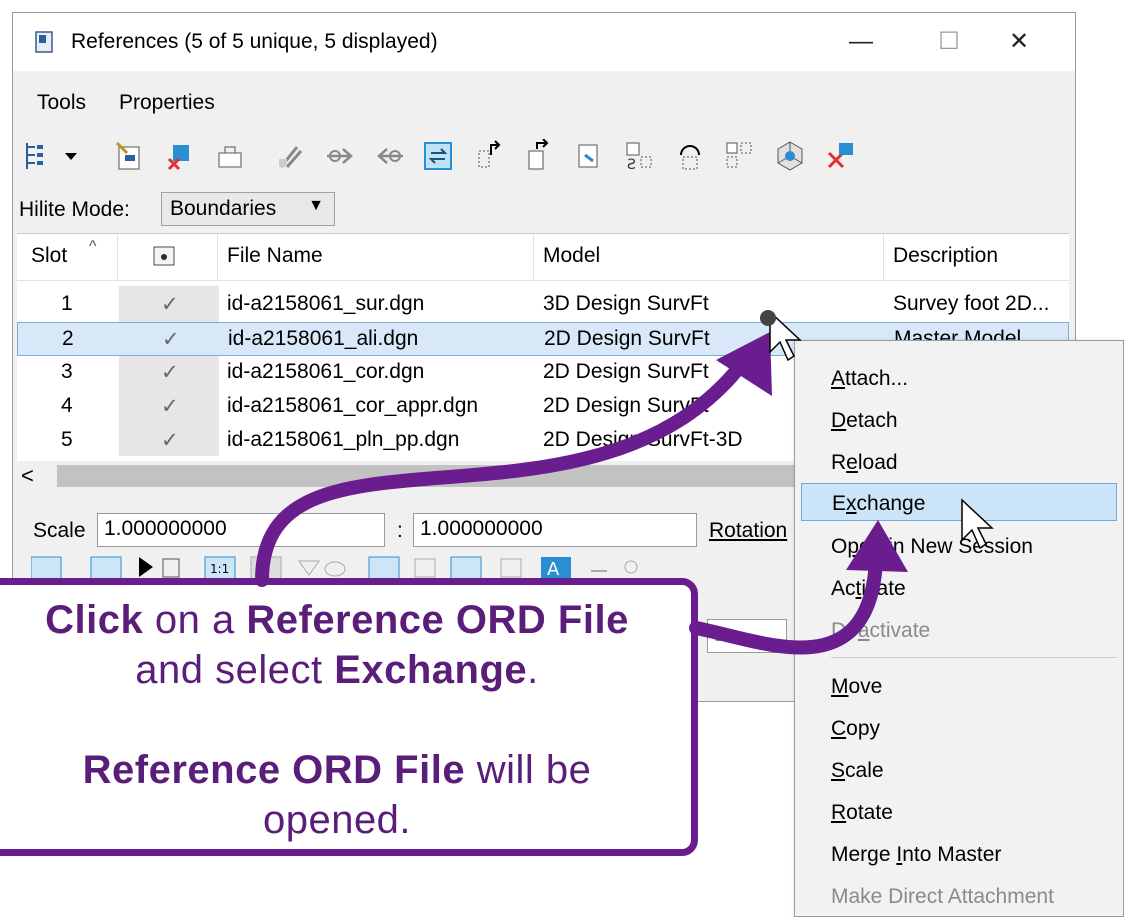 This screenshot has width=1124, height=917. Describe the element at coordinates (540, 156) in the screenshot. I see `deactivate-icon` at that location.